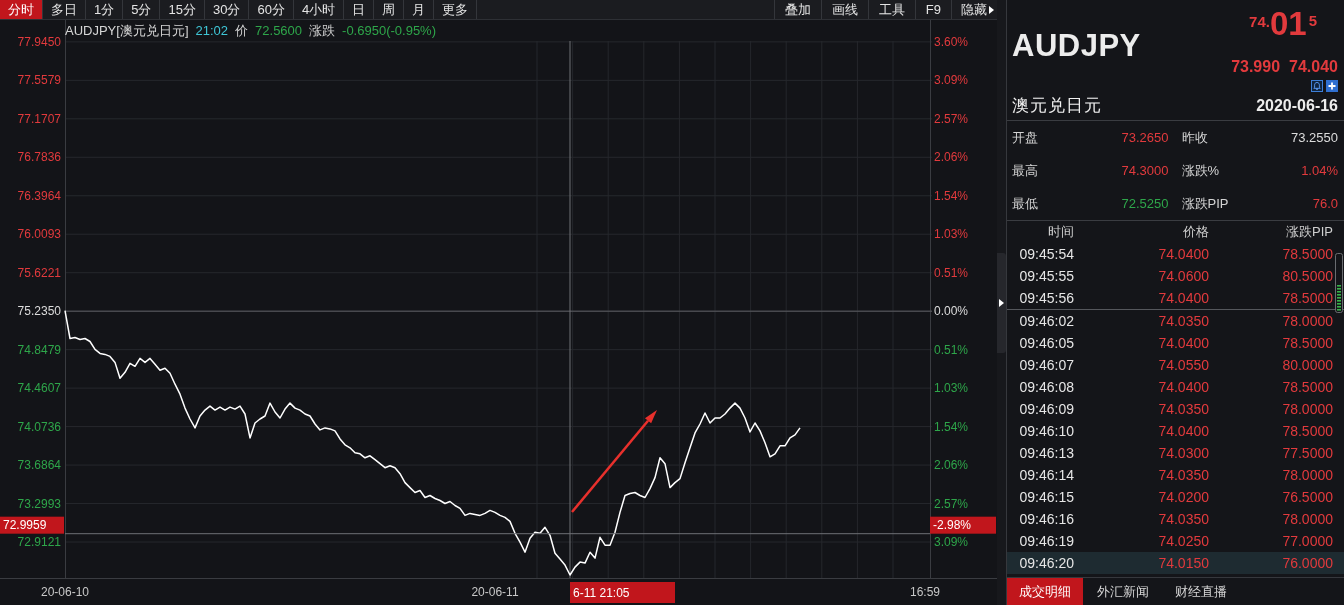  I want to click on axis-label: 76.3964, so click(39, 195).